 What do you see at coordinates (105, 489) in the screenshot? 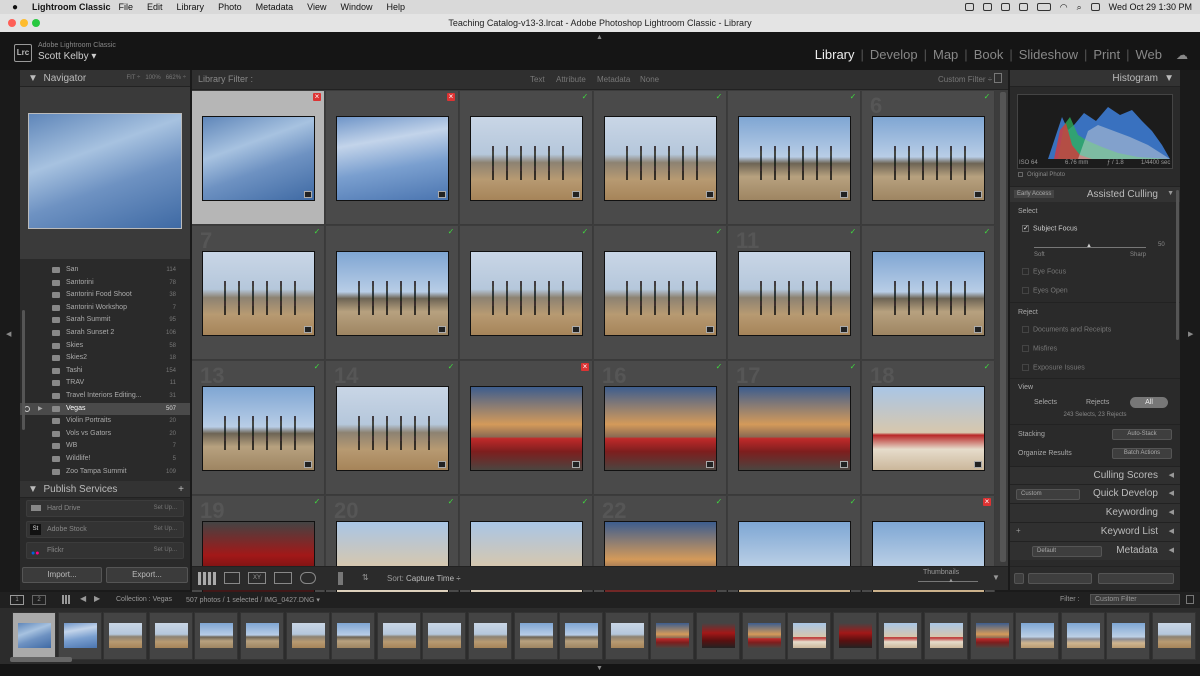
I see `publish-services-header: ▼ Publish Services +` at bounding box center [105, 489].